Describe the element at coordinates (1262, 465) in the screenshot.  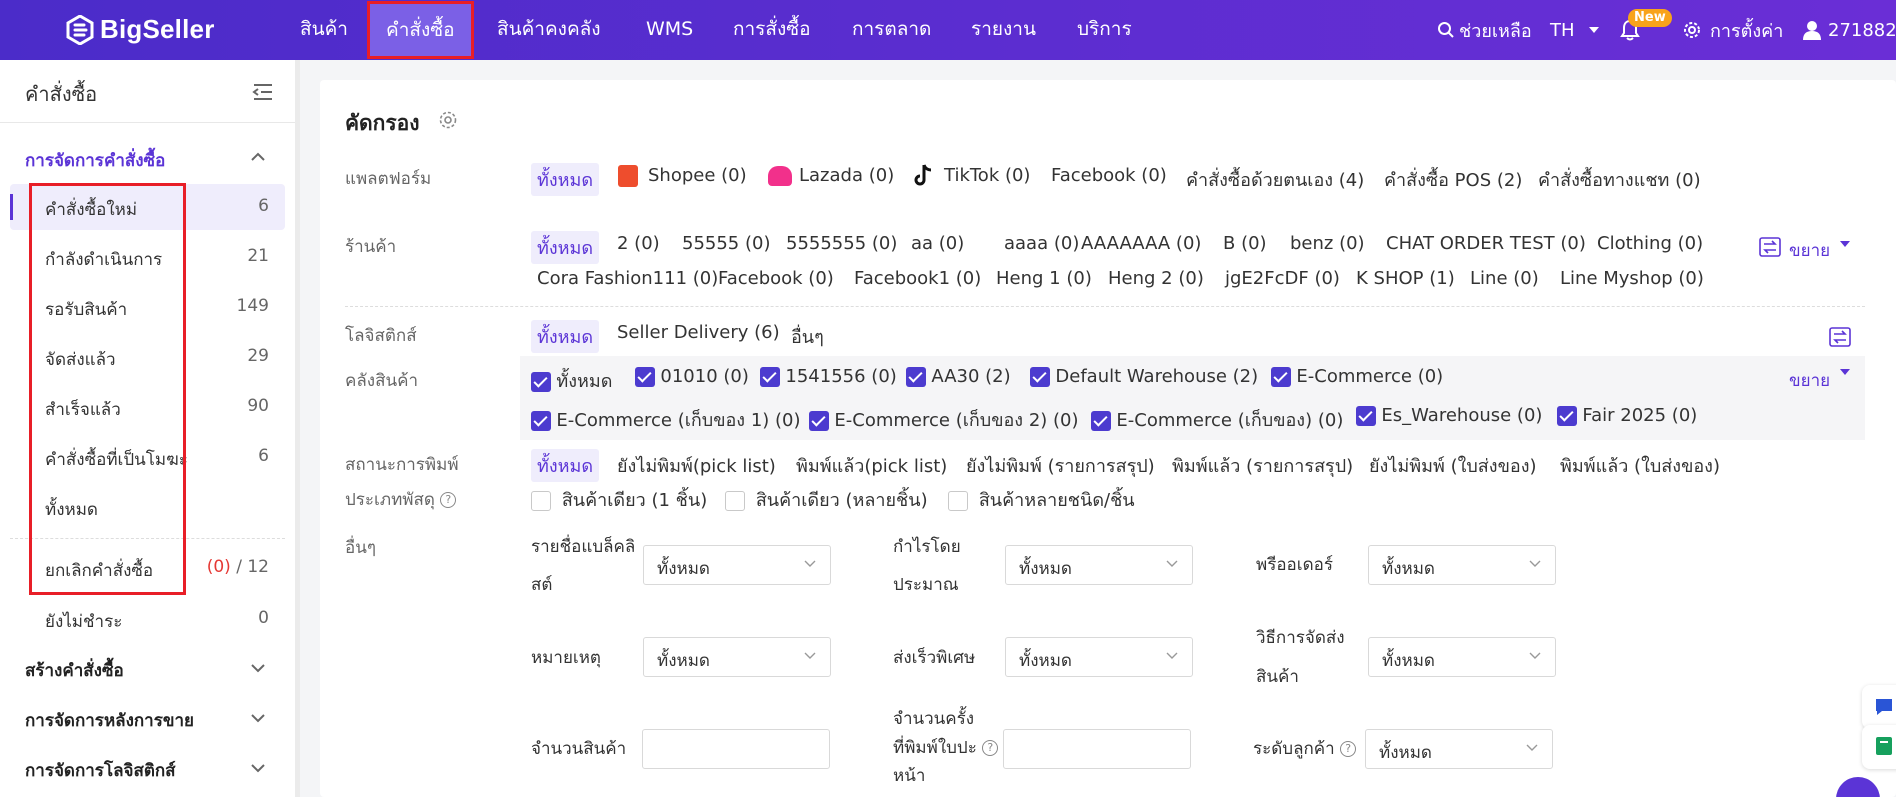
I see `print-option: พิมพ์แล้ว (รายการสรุป)` at that location.